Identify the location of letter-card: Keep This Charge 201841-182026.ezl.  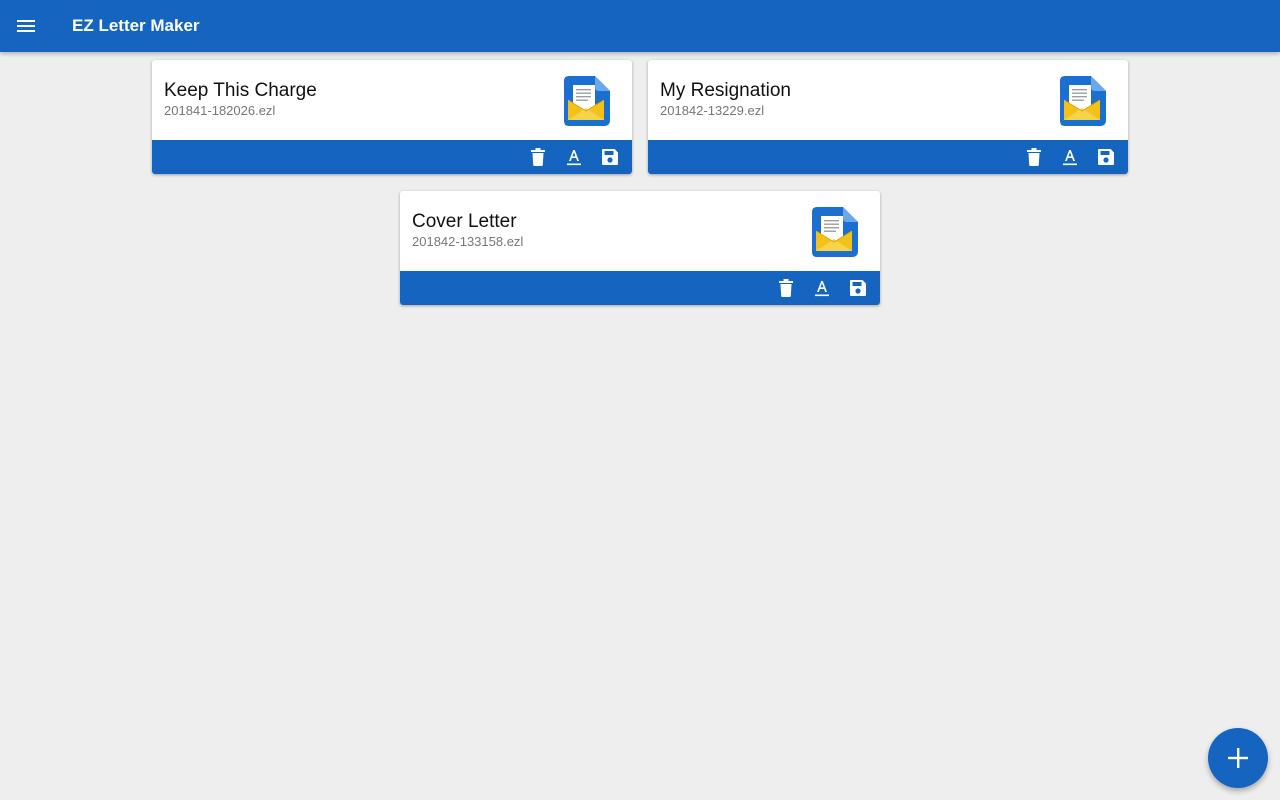
(392, 117).